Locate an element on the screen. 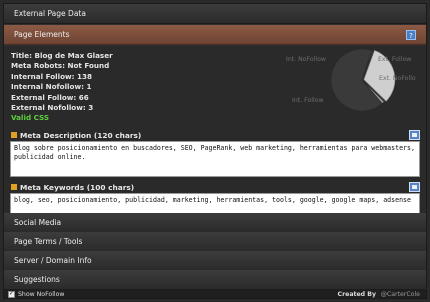 Image resolution: width=430 pixels, height=302 pixels. meta-description-label: Meta Description (120 chars) is located at coordinates (81, 135).